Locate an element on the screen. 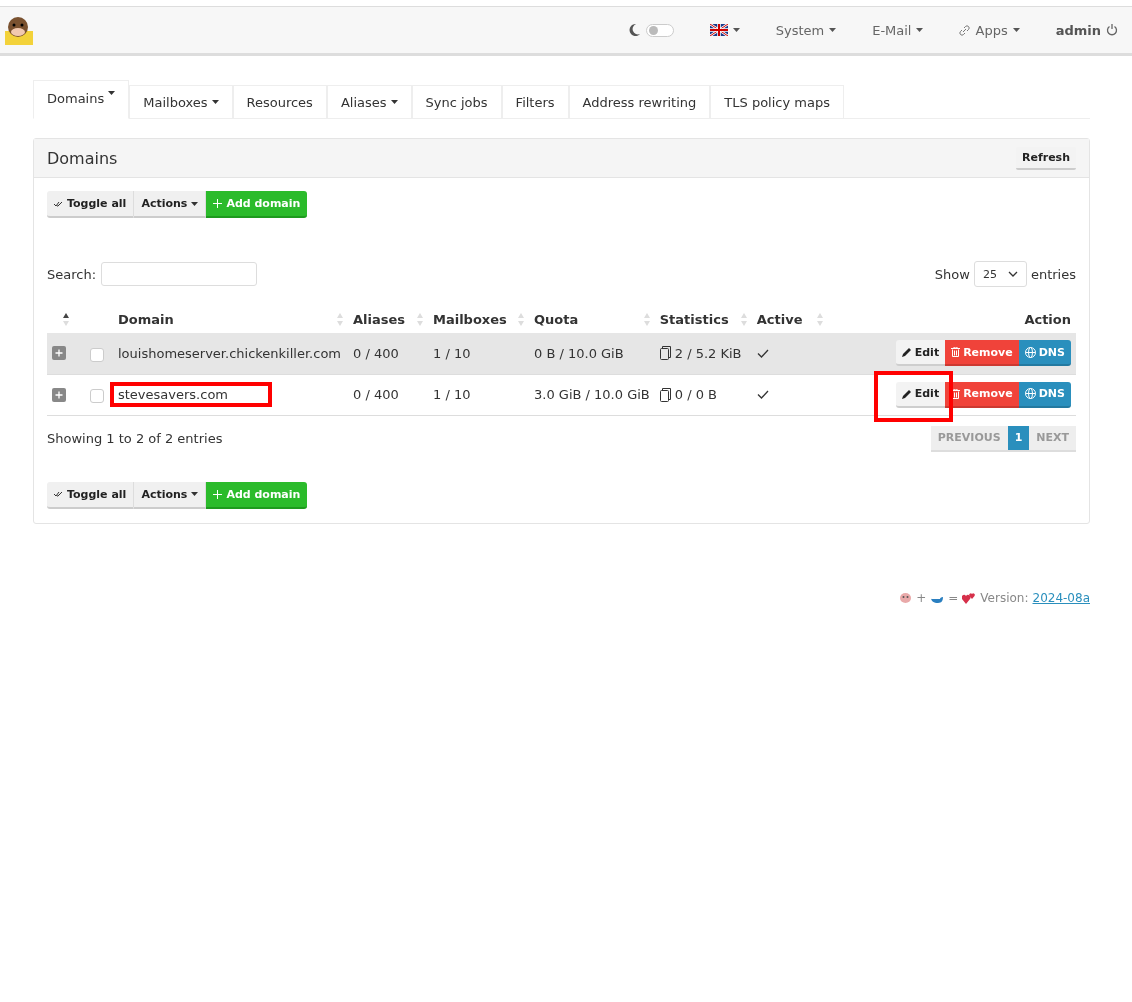 This screenshot has width=1132, height=1002. tab: Mailboxes is located at coordinates (181, 101).